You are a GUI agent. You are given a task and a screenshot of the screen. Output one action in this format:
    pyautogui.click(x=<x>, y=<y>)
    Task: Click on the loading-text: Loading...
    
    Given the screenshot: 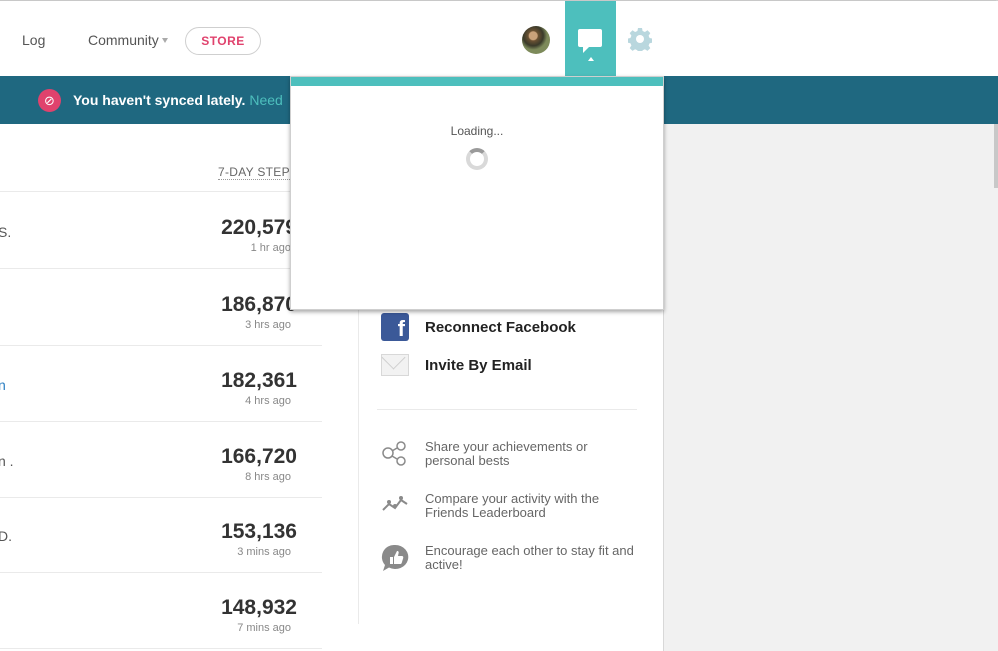 What is the action you would take?
    pyautogui.click(x=477, y=131)
    